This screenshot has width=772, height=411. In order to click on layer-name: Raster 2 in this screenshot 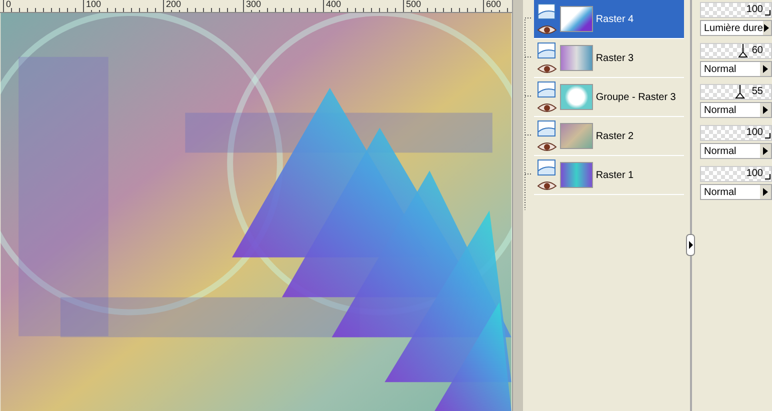, I will do `click(615, 136)`.